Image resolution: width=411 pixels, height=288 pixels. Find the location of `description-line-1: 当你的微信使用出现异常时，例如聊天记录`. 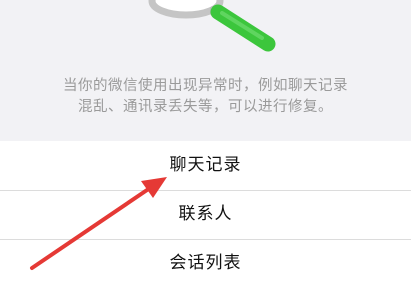

description-line-1: 当你的微信使用出现异常时，例如聊天记录 is located at coordinates (205, 86).